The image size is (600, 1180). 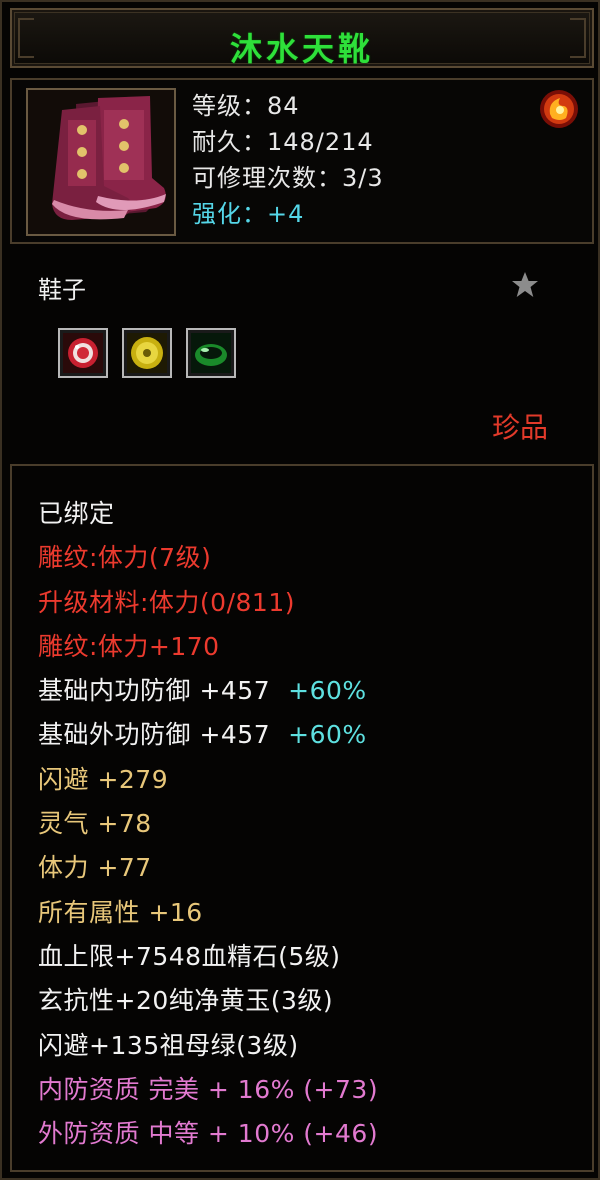 What do you see at coordinates (211, 353) in the screenshot?
I see `emerald-icon` at bounding box center [211, 353].